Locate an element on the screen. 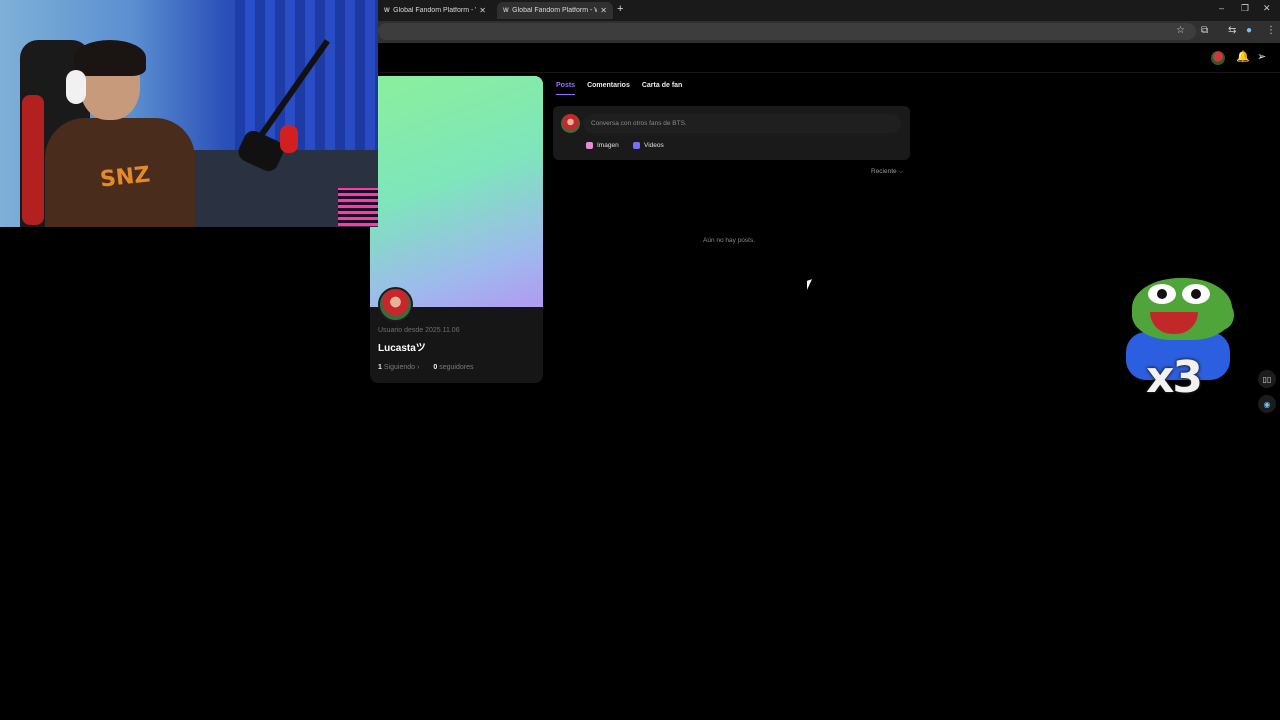 This screenshot has height=720, width=1280. send-icon: ➢ is located at coordinates (1261, 56).